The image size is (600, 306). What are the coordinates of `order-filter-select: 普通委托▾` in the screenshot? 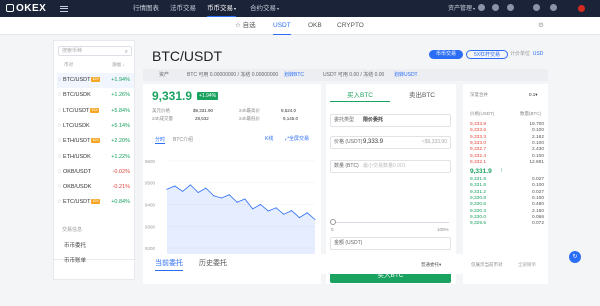 It's located at (431, 265).